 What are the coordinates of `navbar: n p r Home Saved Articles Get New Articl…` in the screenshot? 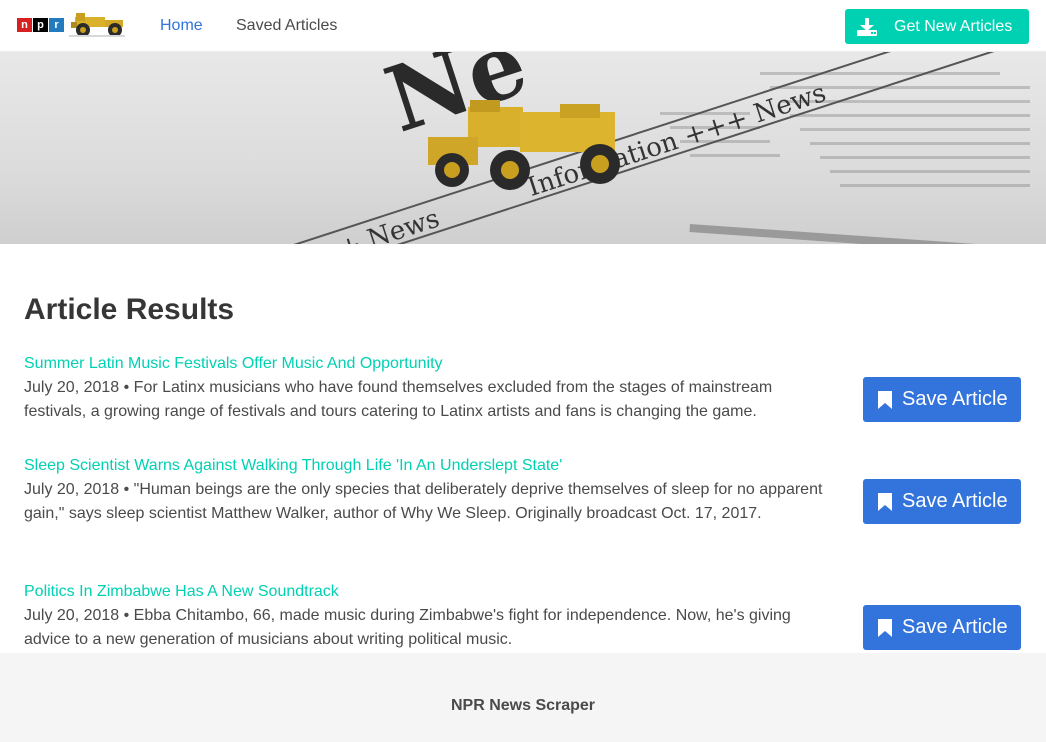 It's located at (523, 26).